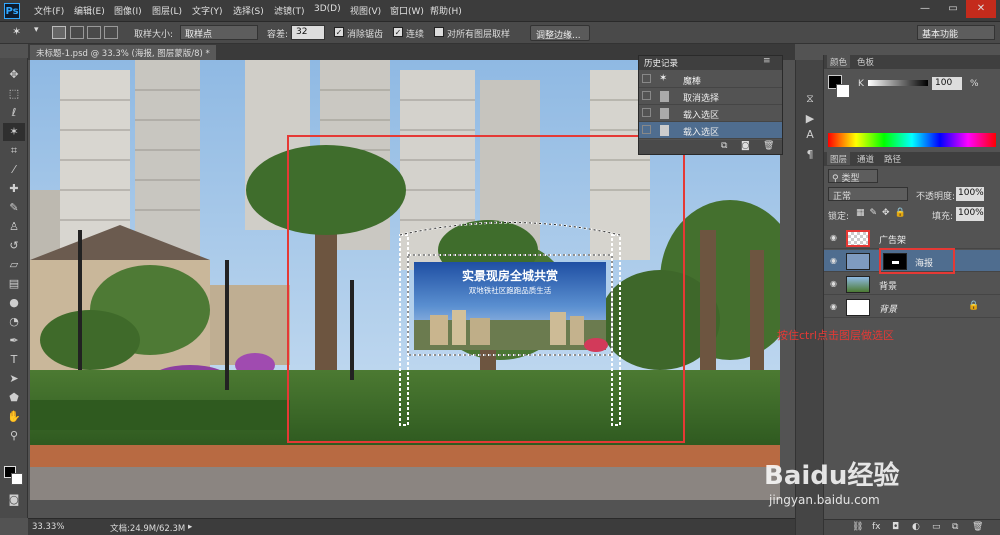 The image size is (1000, 535). Describe the element at coordinates (898, 83) in the screenshot. I see `k-slider` at that location.